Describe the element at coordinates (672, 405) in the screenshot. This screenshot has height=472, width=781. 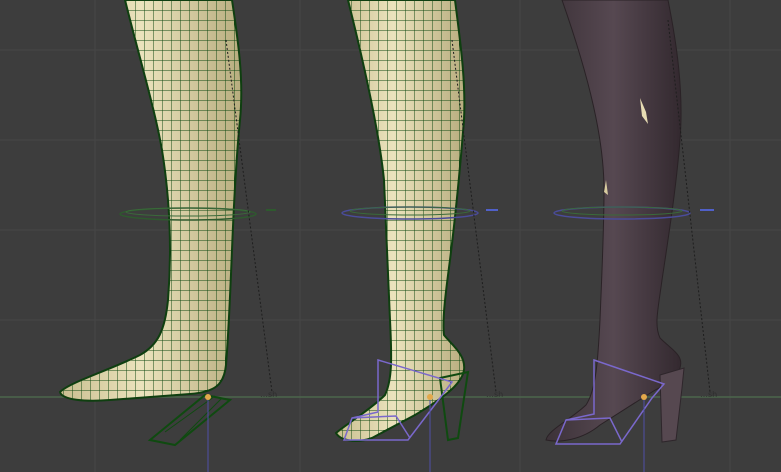
I see `shoe-heel` at that location.